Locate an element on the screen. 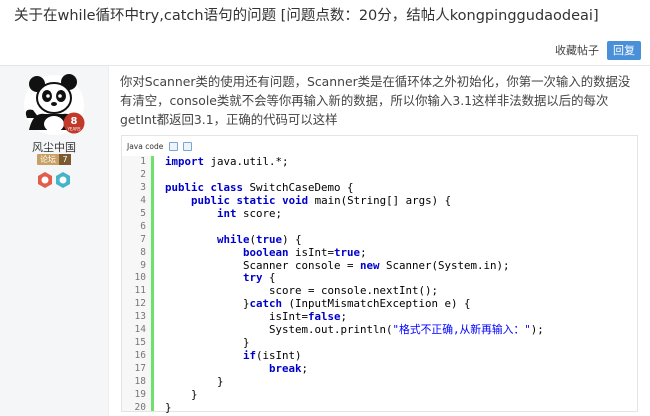  level-label: 论坛 is located at coordinates (48, 159).